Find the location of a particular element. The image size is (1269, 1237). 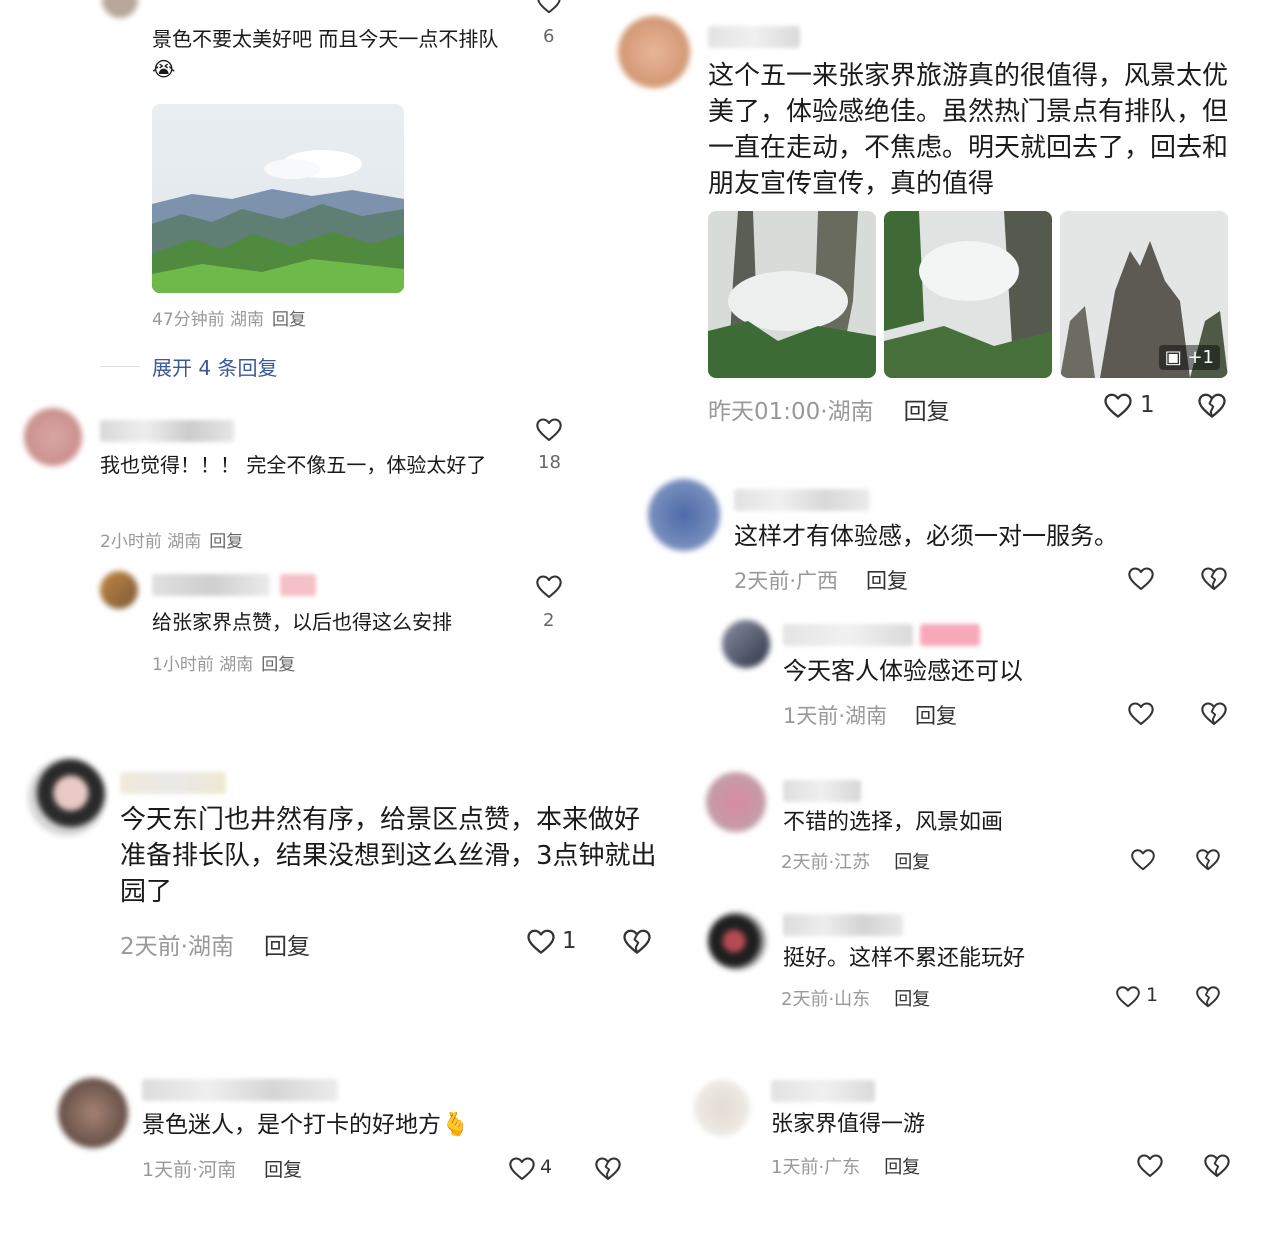

like-count: 6 is located at coordinates (549, 36).